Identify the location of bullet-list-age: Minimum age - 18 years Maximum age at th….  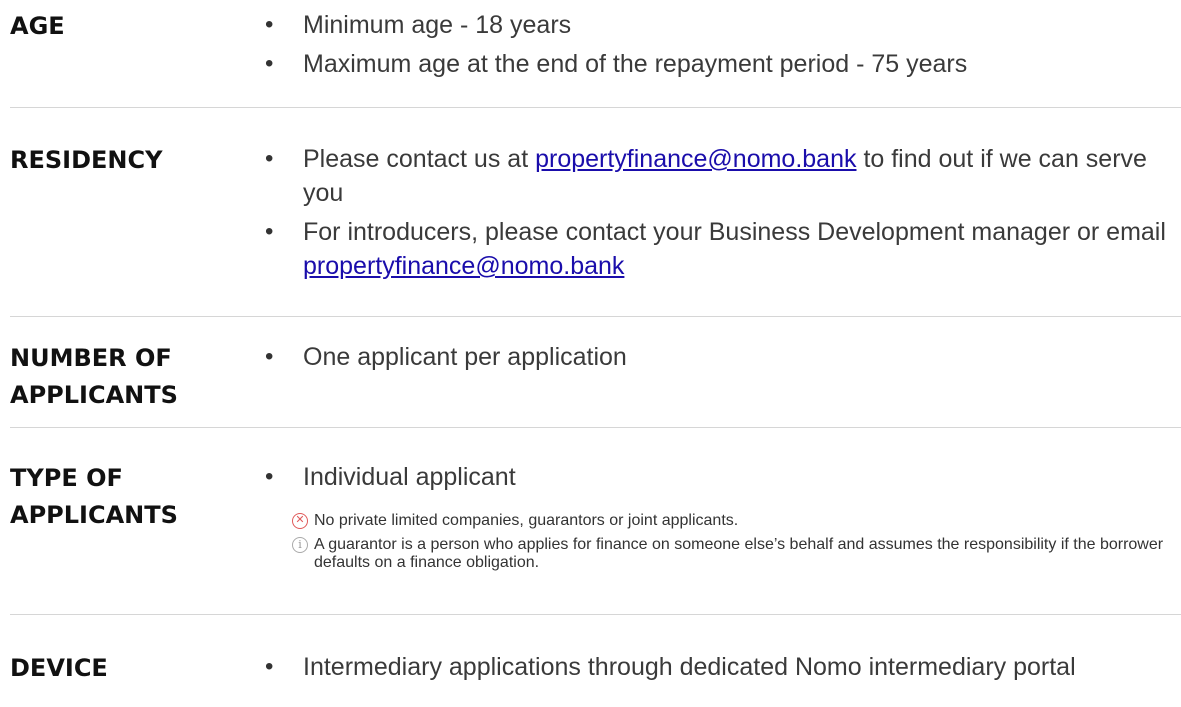
(722, 47).